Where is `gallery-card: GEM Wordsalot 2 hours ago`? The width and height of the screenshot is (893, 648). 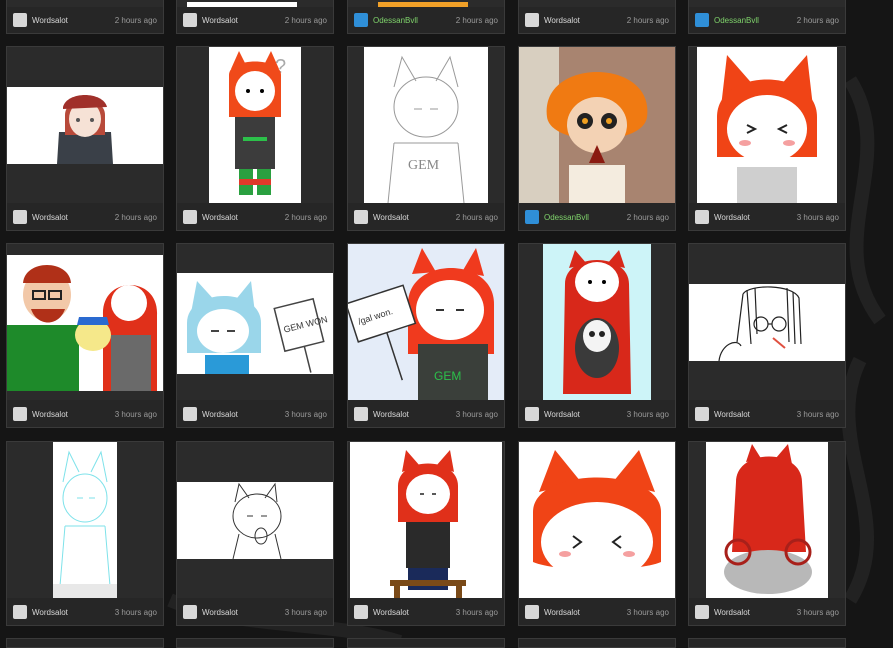 gallery-card: GEM Wordsalot 2 hours ago is located at coordinates (426, 138).